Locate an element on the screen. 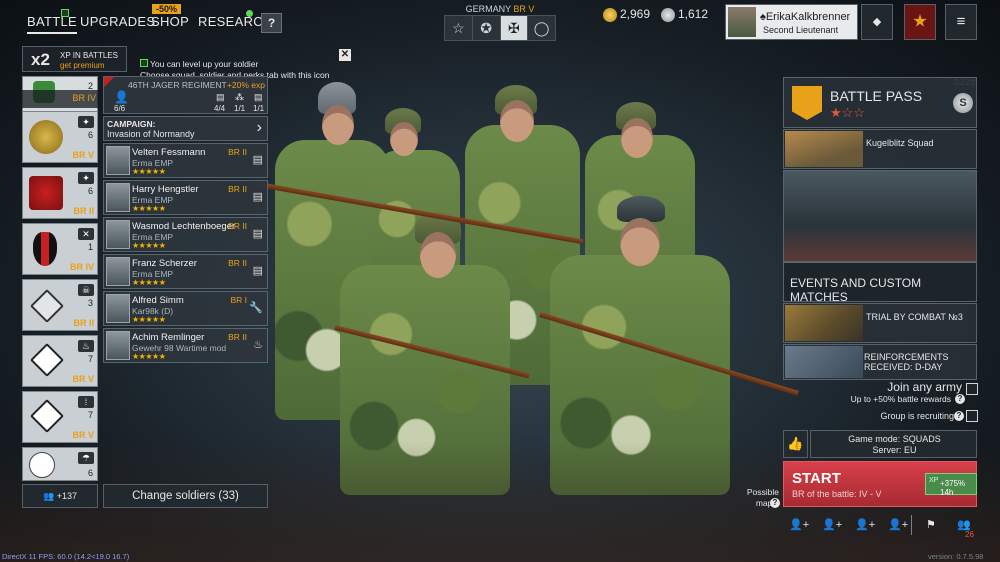  squad-card: ♨ 7 BR V is located at coordinates (60, 361).